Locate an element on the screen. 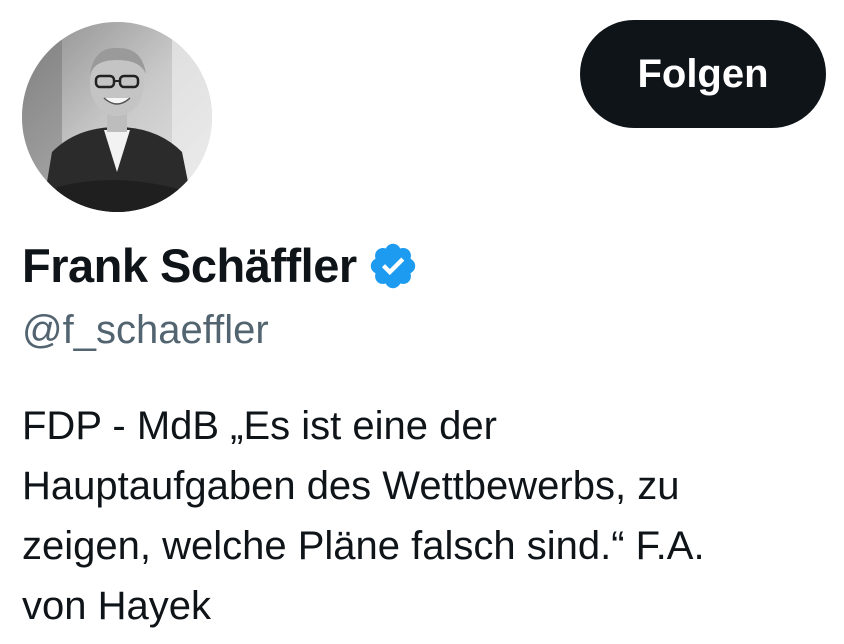 The image size is (844, 644). user-handle: @f_schaeffler is located at coordinates (145, 330).